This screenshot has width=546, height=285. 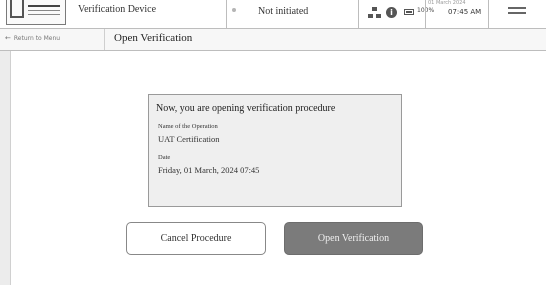 I want to click on status-text: Not initiated, so click(x=283, y=11).